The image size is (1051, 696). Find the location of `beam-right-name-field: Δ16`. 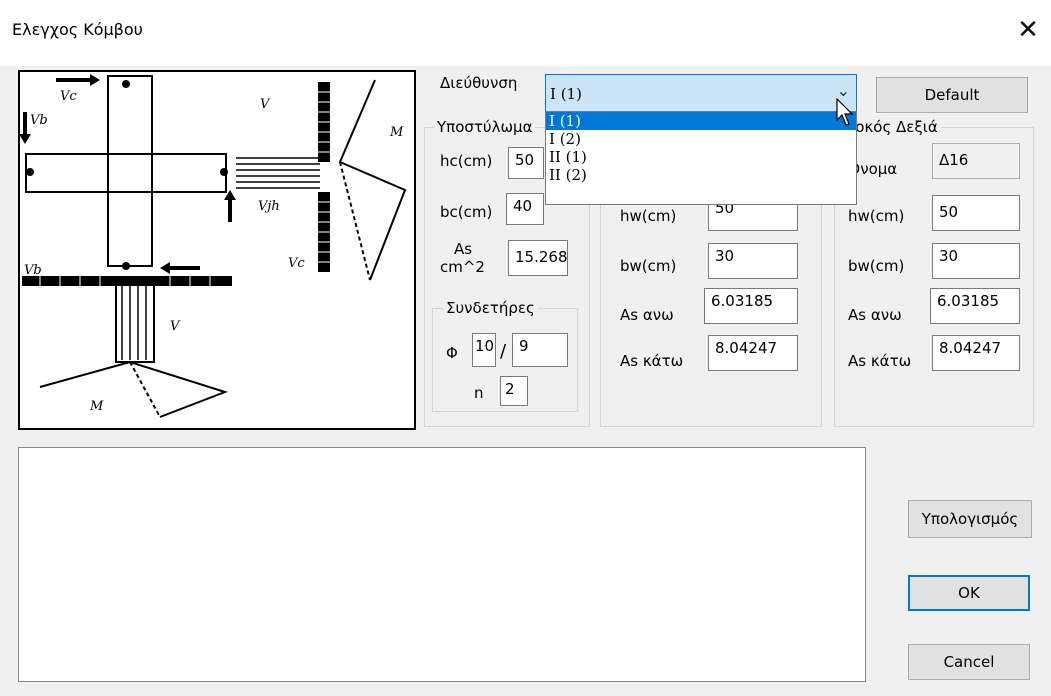

beam-right-name-field: Δ16 is located at coordinates (976, 161).